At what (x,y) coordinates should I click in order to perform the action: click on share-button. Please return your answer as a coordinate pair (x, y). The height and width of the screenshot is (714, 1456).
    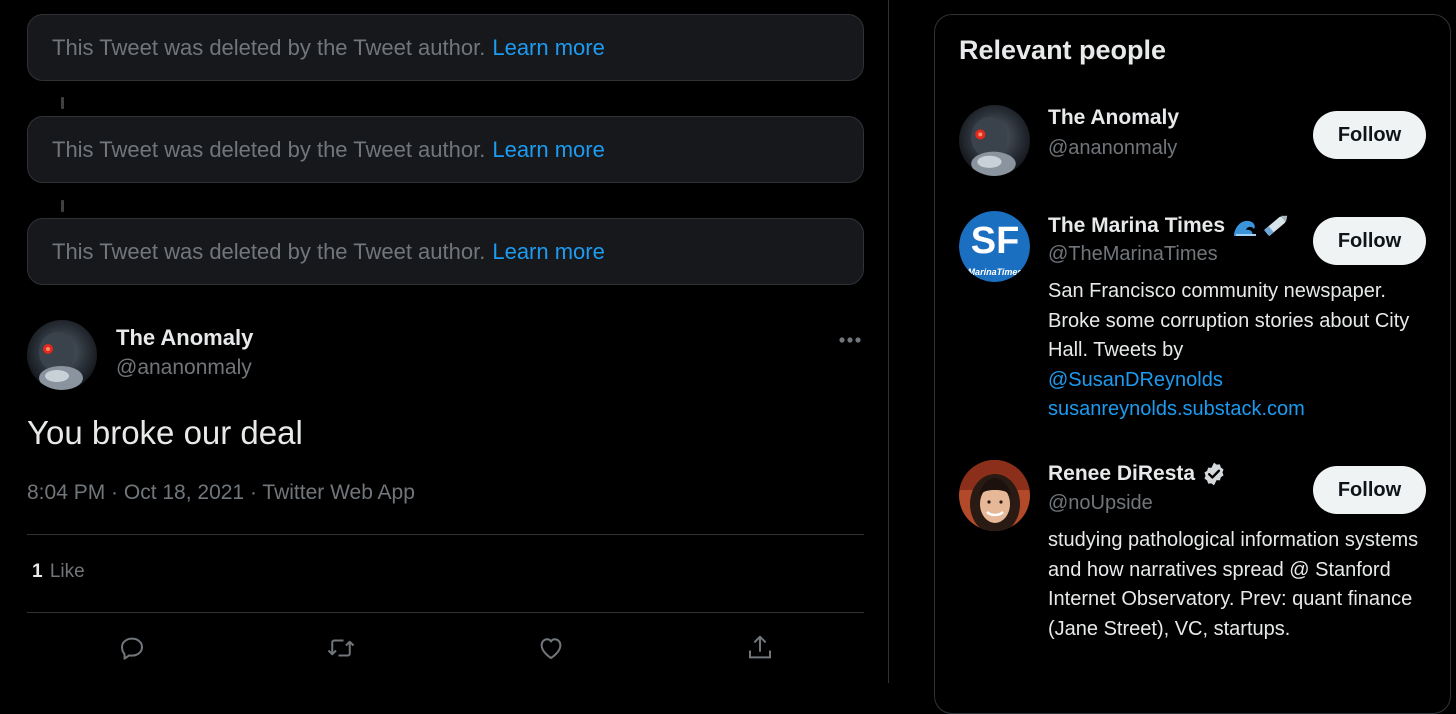
    Looking at the image, I should click on (760, 648).